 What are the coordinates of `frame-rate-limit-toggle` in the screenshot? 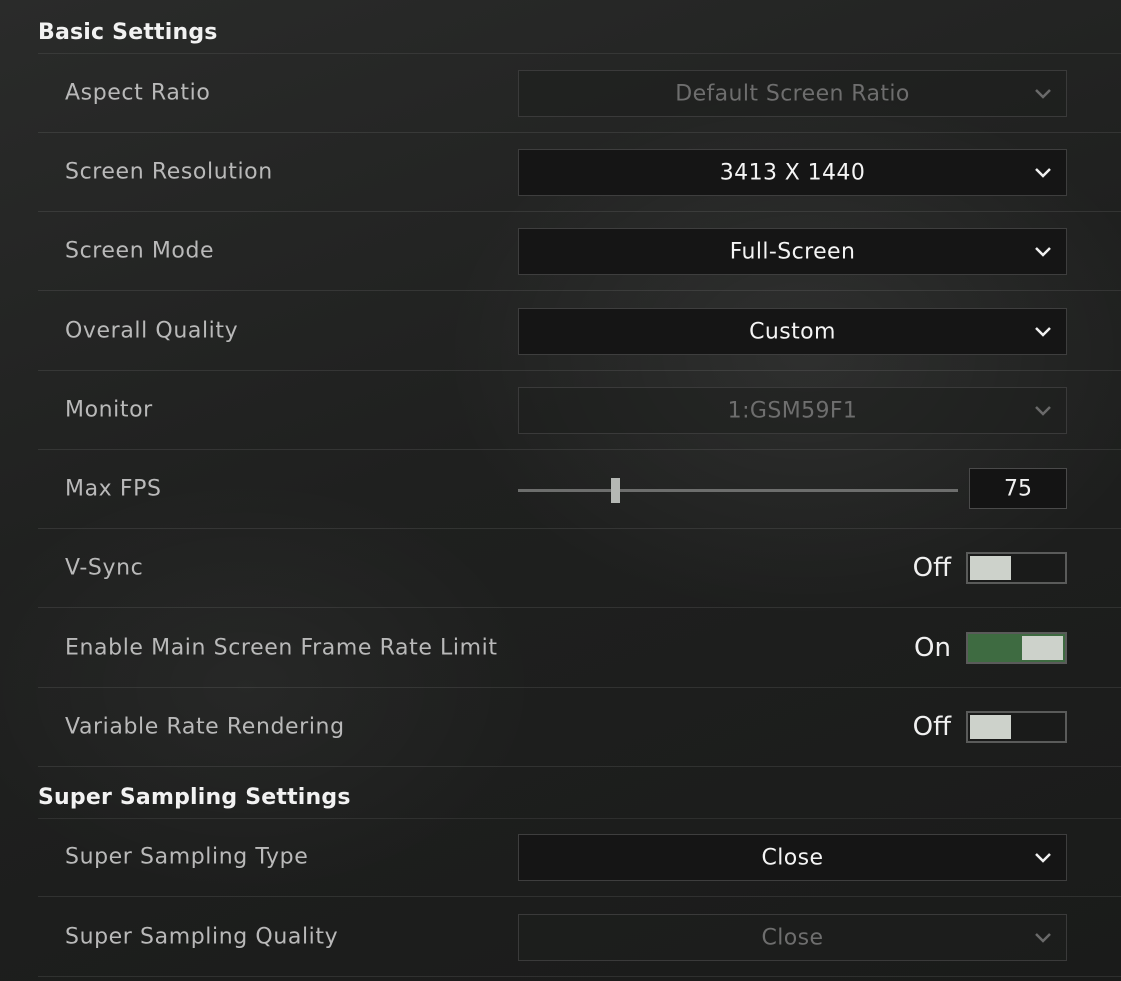 It's located at (1016, 648).